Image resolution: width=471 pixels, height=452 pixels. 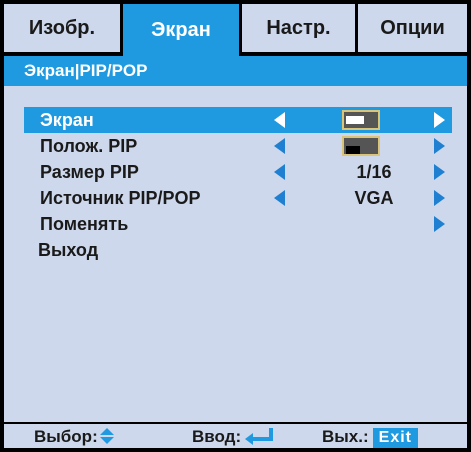 I want to click on tab-image: Изобр., so click(x=62, y=28).